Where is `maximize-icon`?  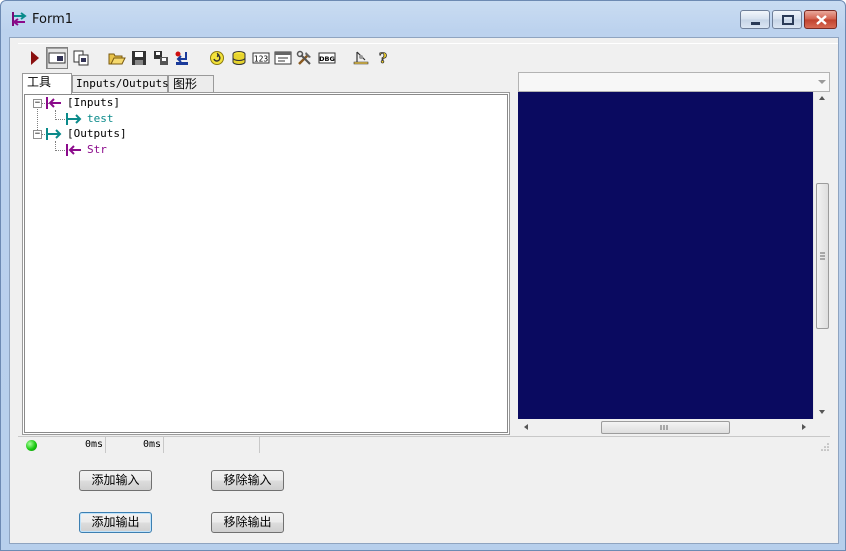
maximize-icon is located at coordinates (788, 20).